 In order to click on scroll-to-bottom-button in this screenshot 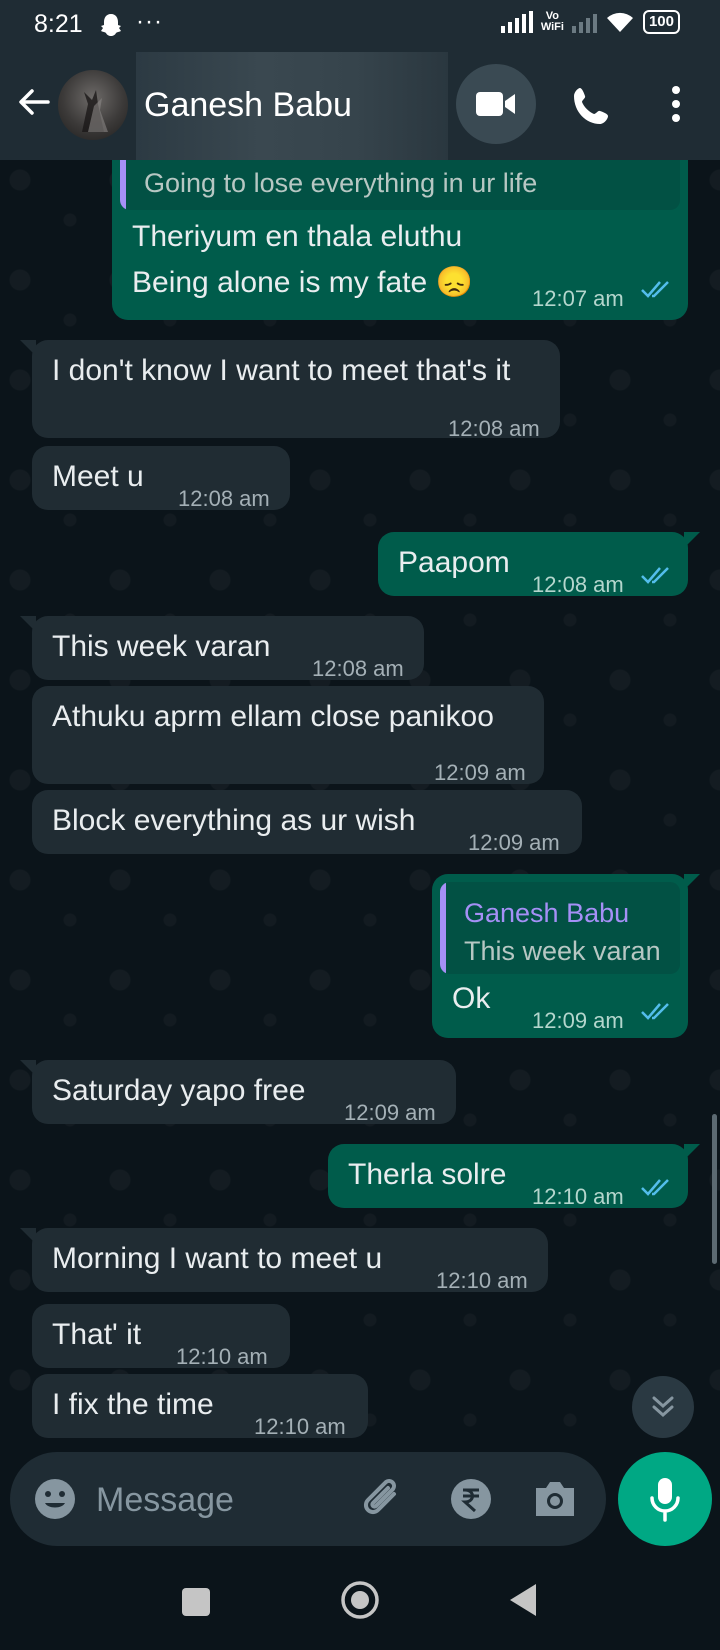, I will do `click(663, 1407)`.